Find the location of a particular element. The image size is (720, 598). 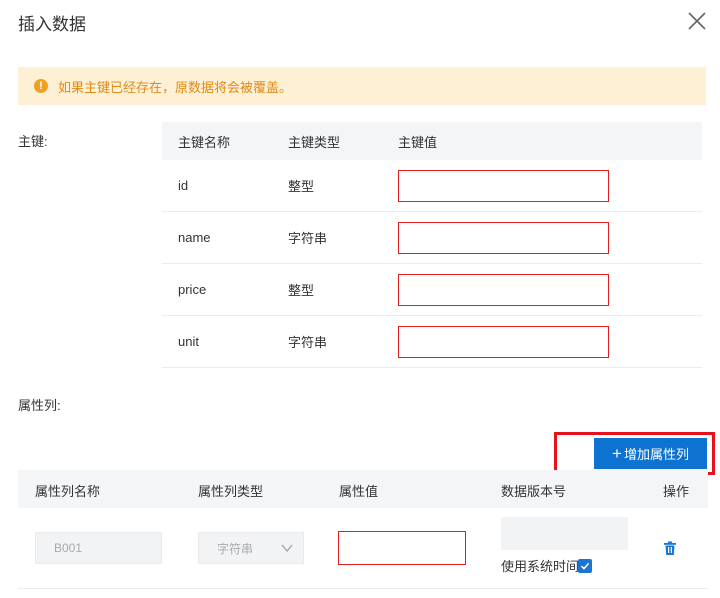

key-value-input-id is located at coordinates (503, 185).